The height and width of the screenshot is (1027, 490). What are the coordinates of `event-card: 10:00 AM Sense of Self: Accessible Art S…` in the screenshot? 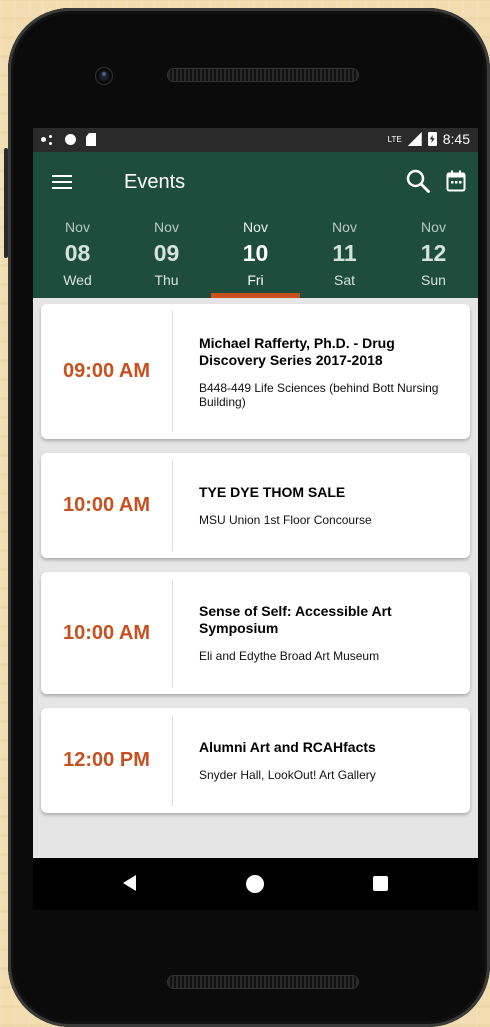 It's located at (255, 633).